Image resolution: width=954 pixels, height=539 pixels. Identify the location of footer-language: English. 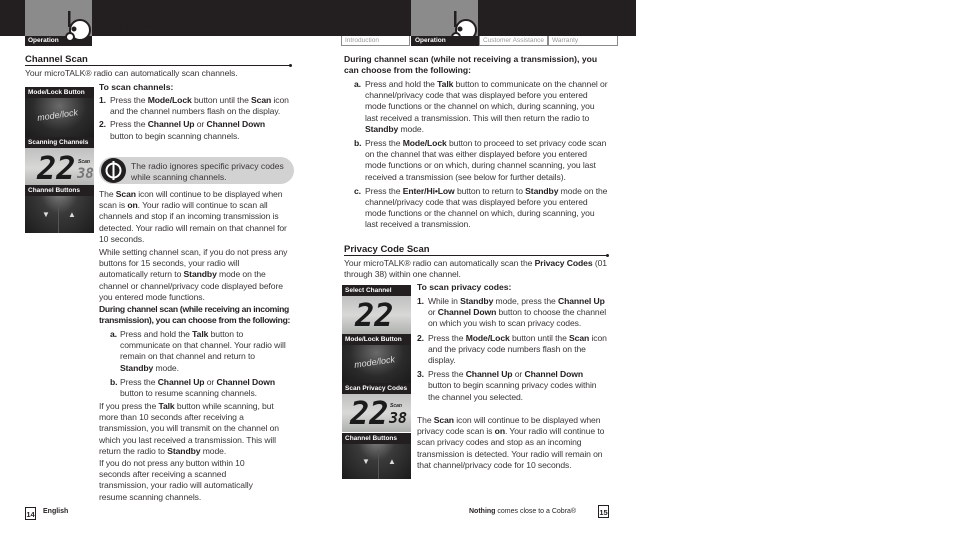
(56, 511).